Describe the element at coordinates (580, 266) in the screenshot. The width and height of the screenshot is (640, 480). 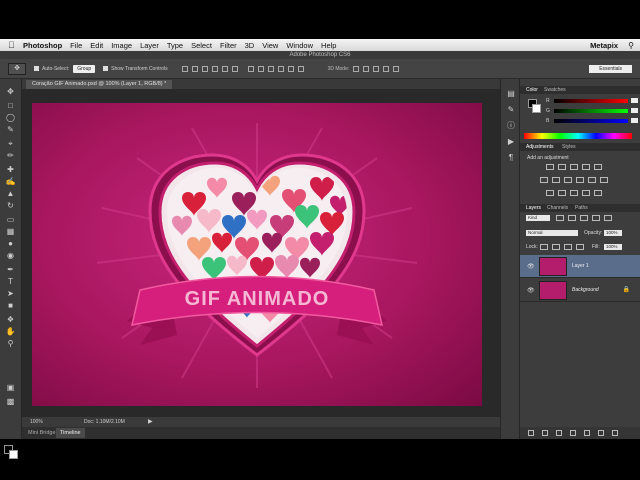
I see `layer-row-layer-1: 👁 Layer 1` at that location.